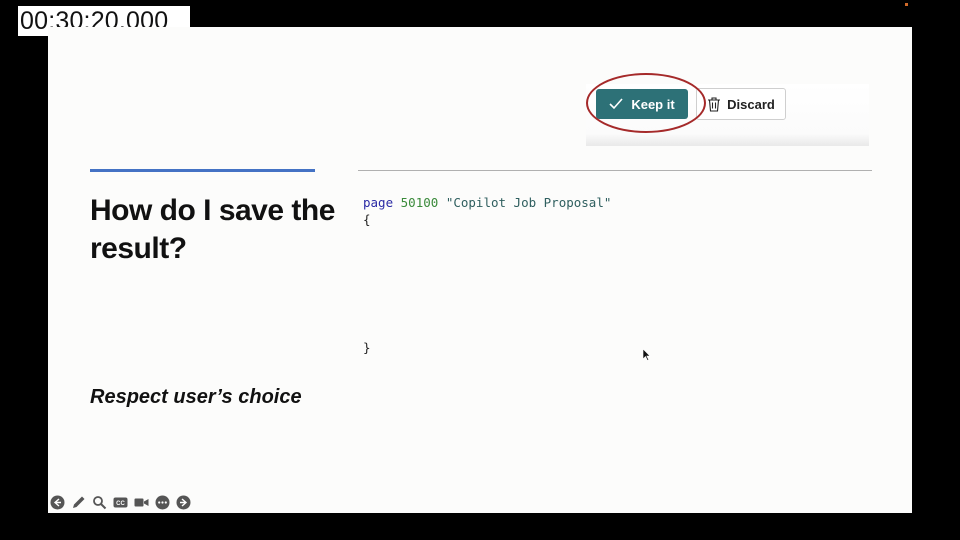  Describe the element at coordinates (487, 211) in the screenshot. I see `code-block: page 50100 "Copilot Job Proposal" {` at that location.